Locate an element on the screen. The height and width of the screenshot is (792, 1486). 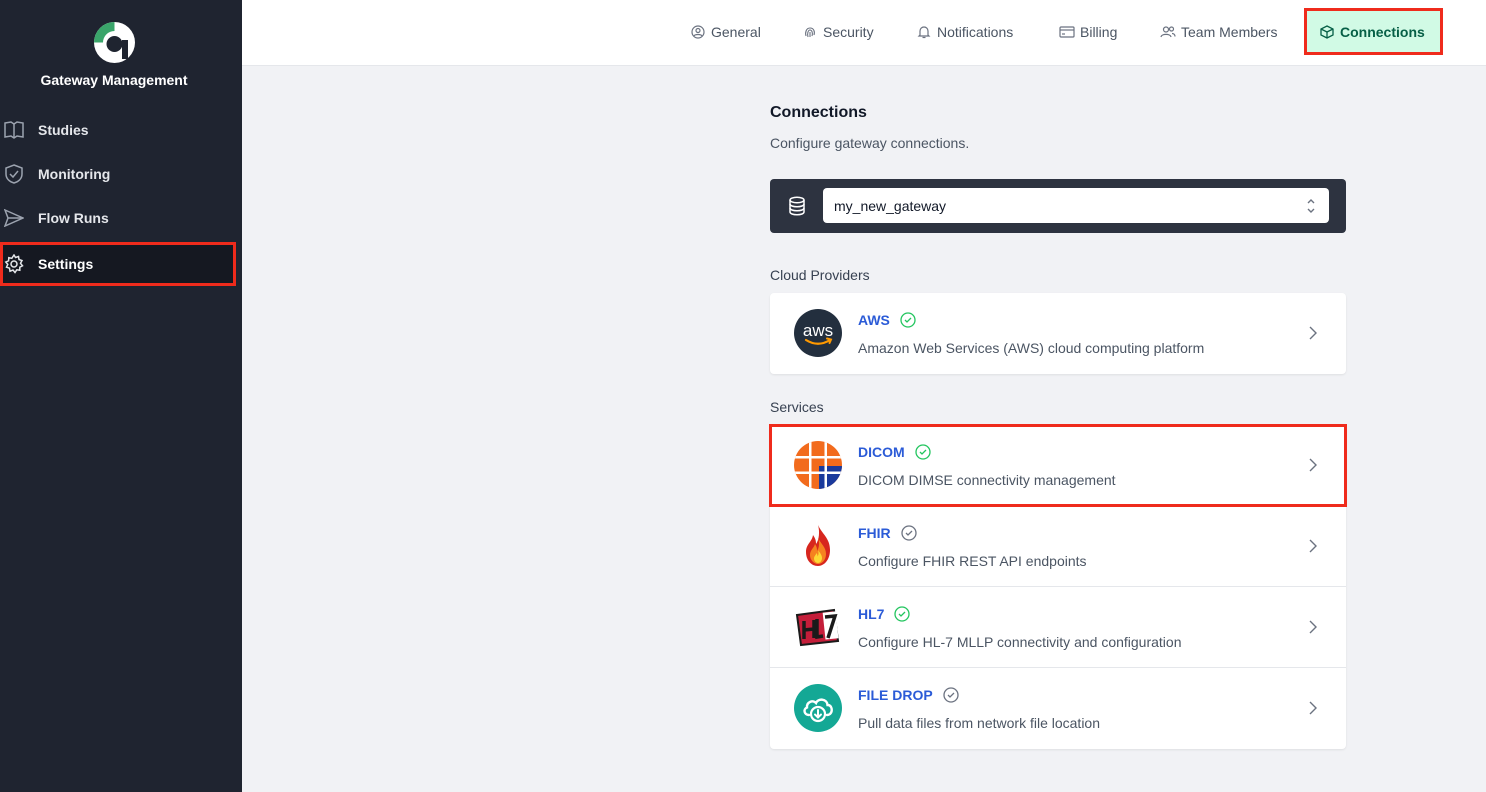
chevron-up-down-icon is located at coordinates (1311, 206).